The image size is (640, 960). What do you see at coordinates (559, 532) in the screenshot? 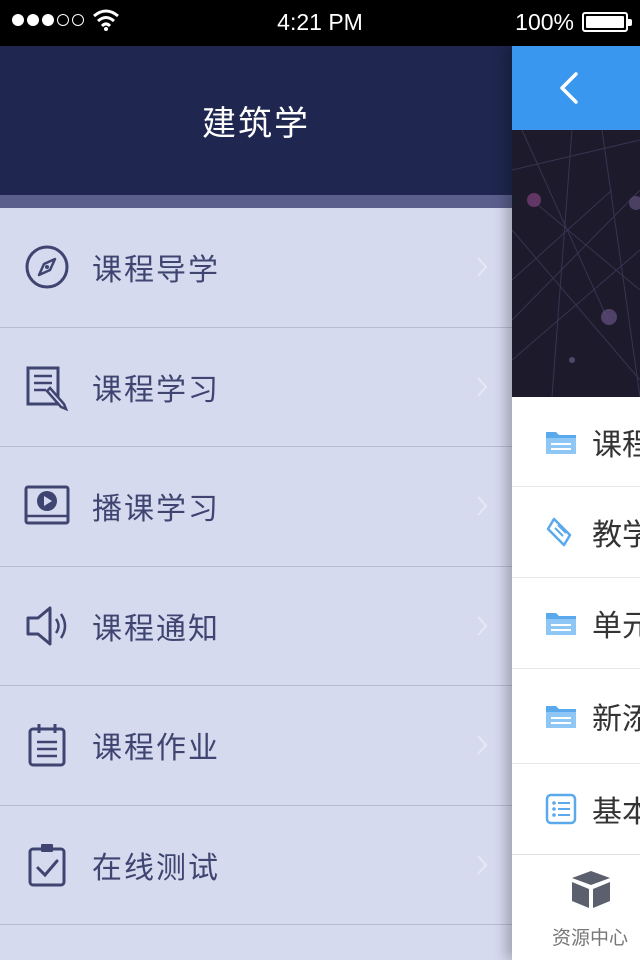
I see `scroll-icon` at bounding box center [559, 532].